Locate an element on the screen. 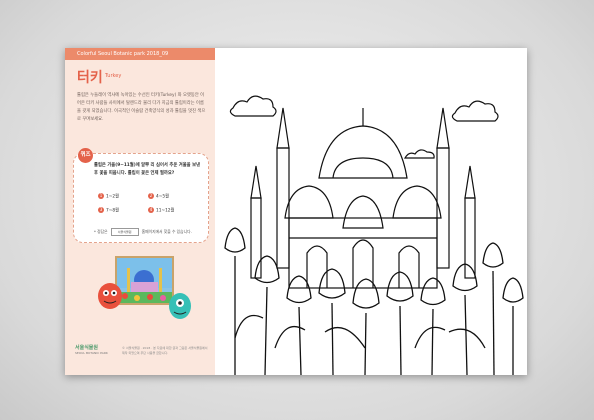 The width and height of the screenshot is (594, 420). quiz-answer-note: * 정답은 서울식물원 홈페이지에서 찾을 수 있습니다. is located at coordinates (143, 232).